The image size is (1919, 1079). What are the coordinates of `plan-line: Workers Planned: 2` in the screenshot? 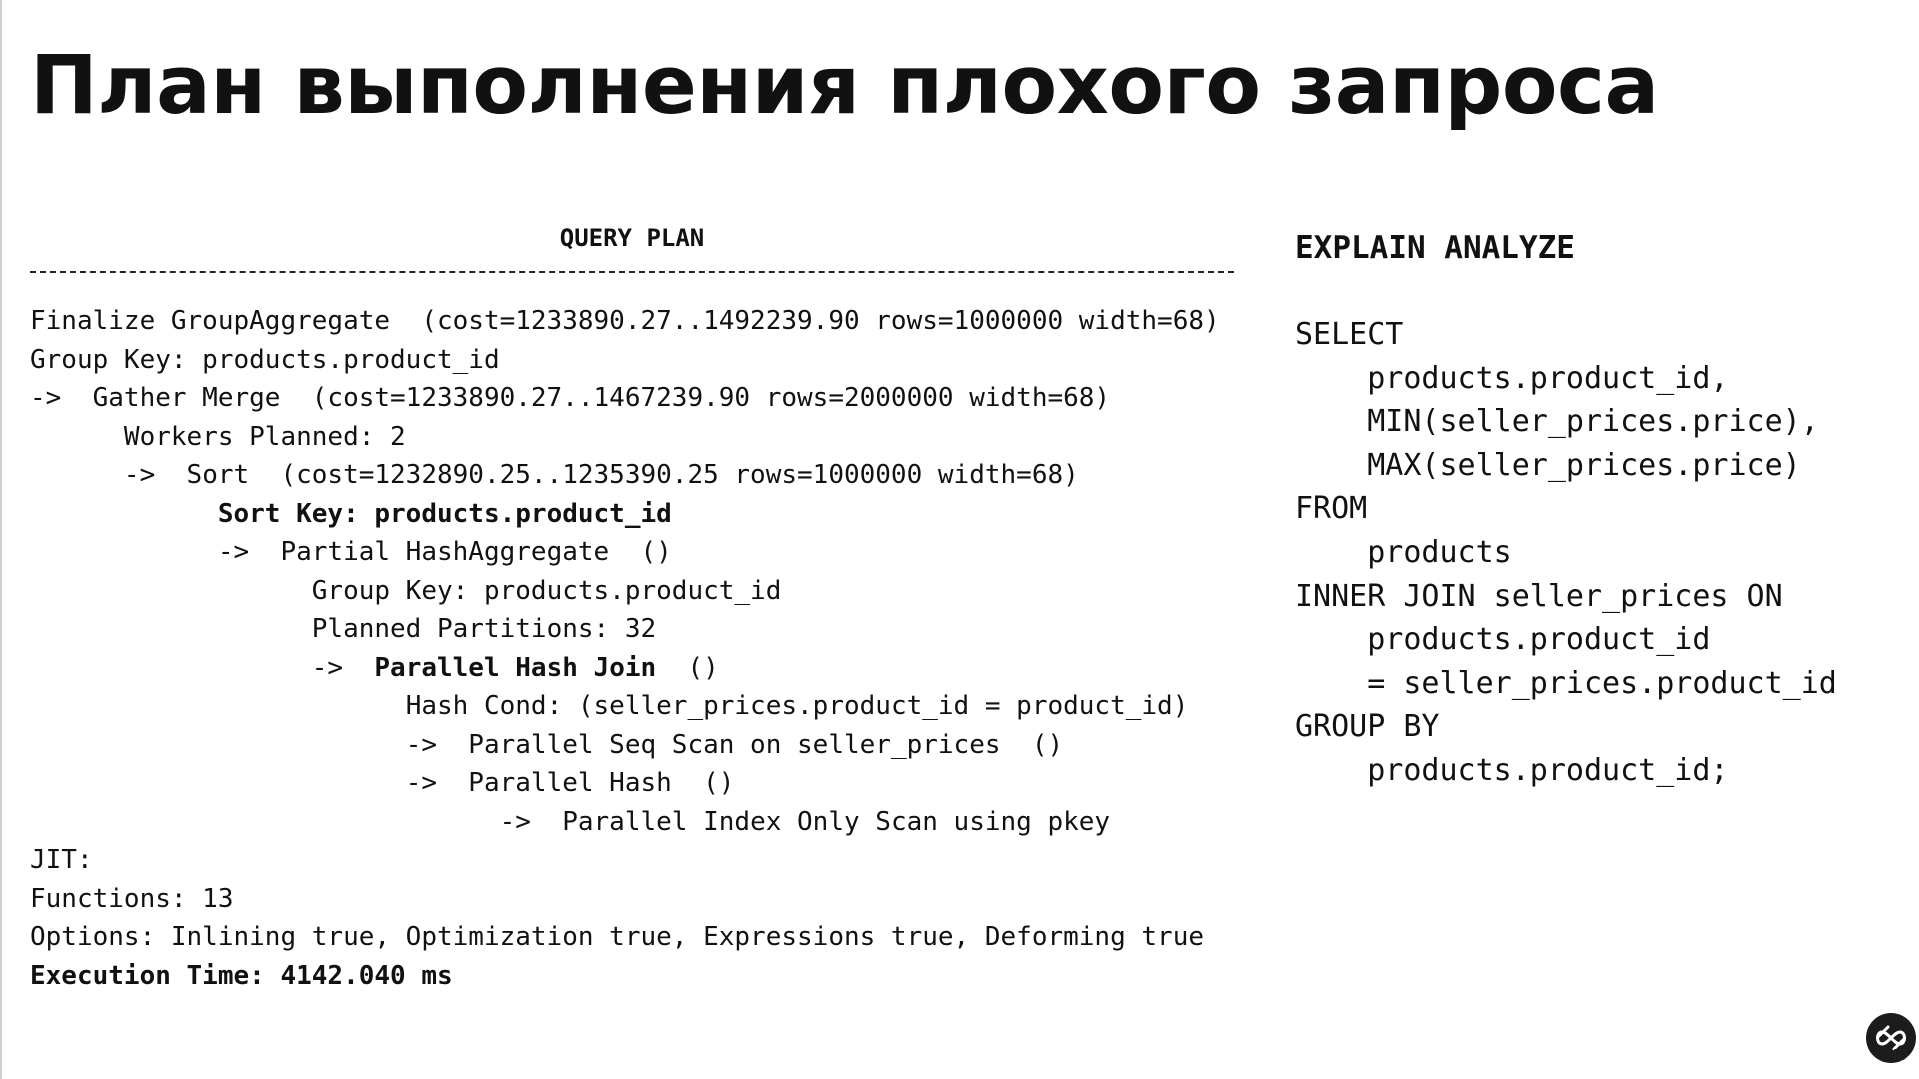 It's located at (625, 437).